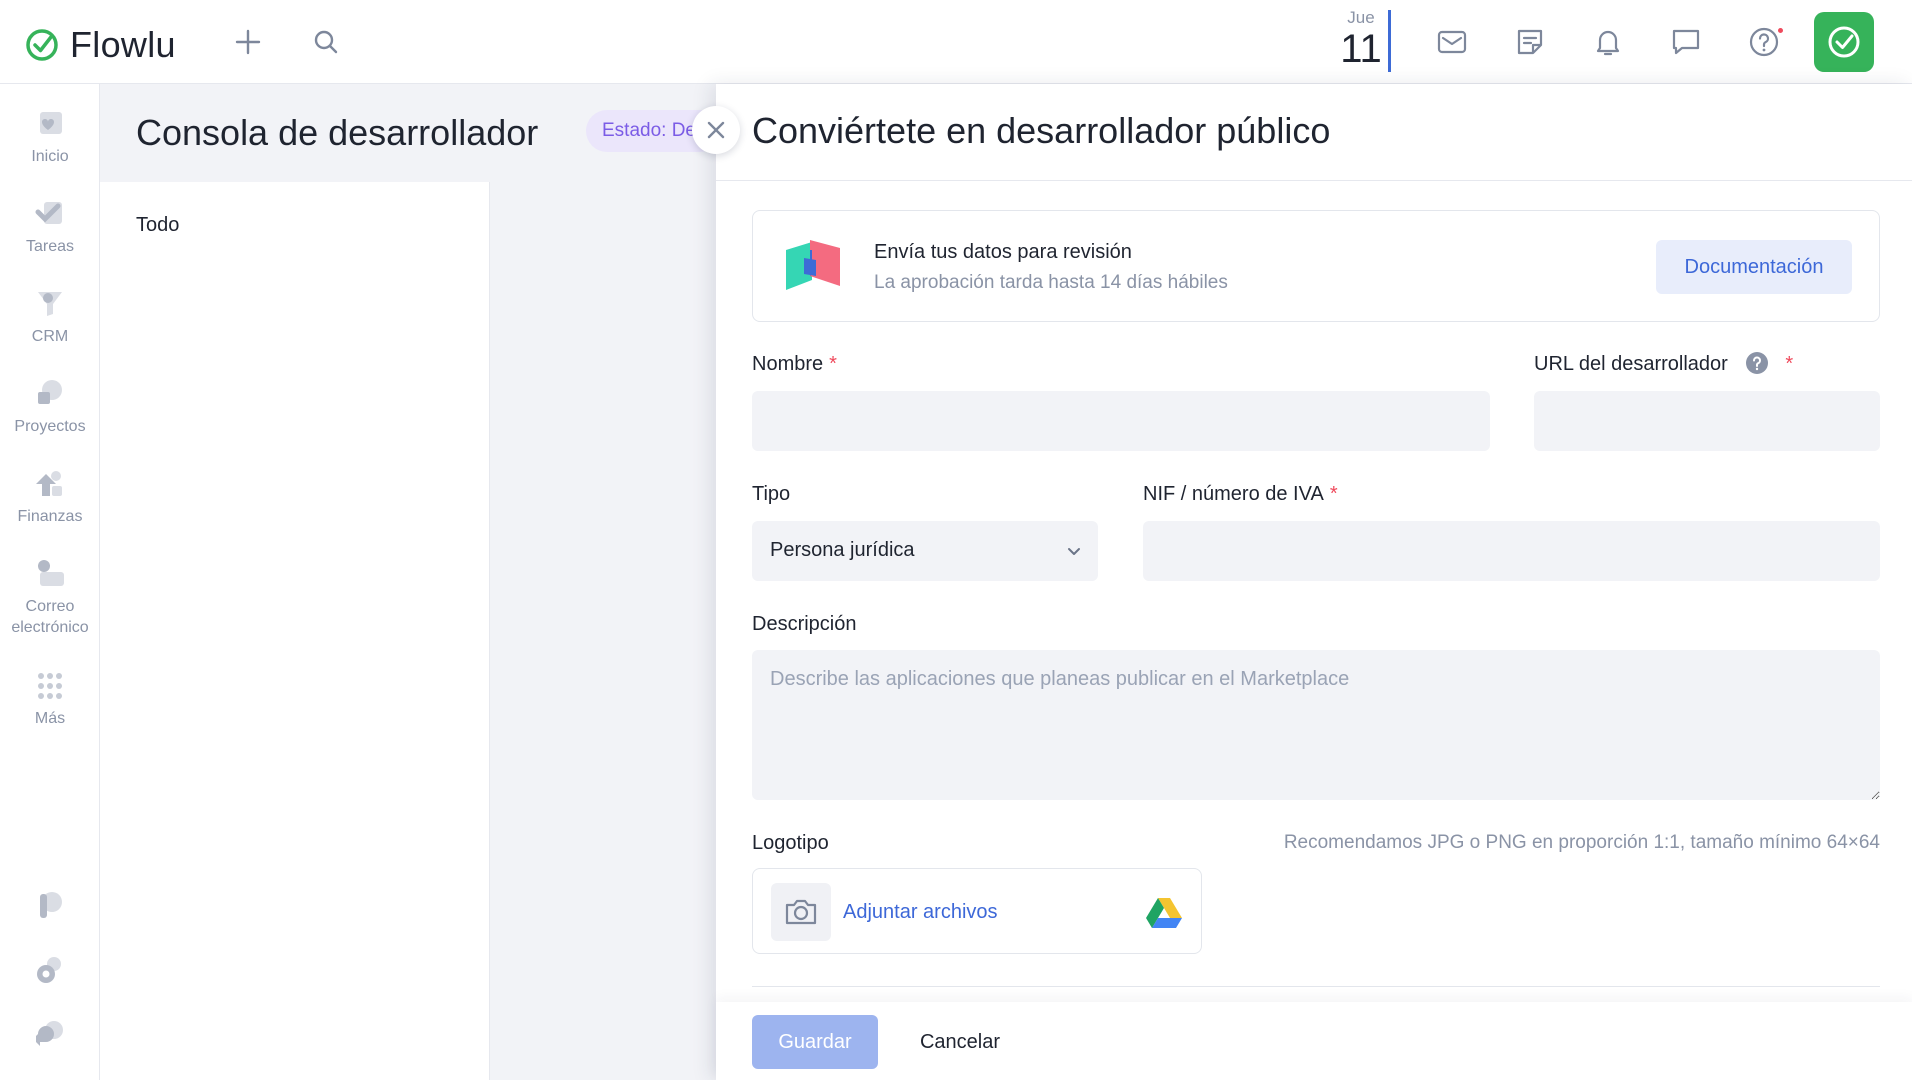 The image size is (1912, 1080). What do you see at coordinates (50, 597) in the screenshot?
I see `sidebar-item-correo: Correo electrónico` at bounding box center [50, 597].